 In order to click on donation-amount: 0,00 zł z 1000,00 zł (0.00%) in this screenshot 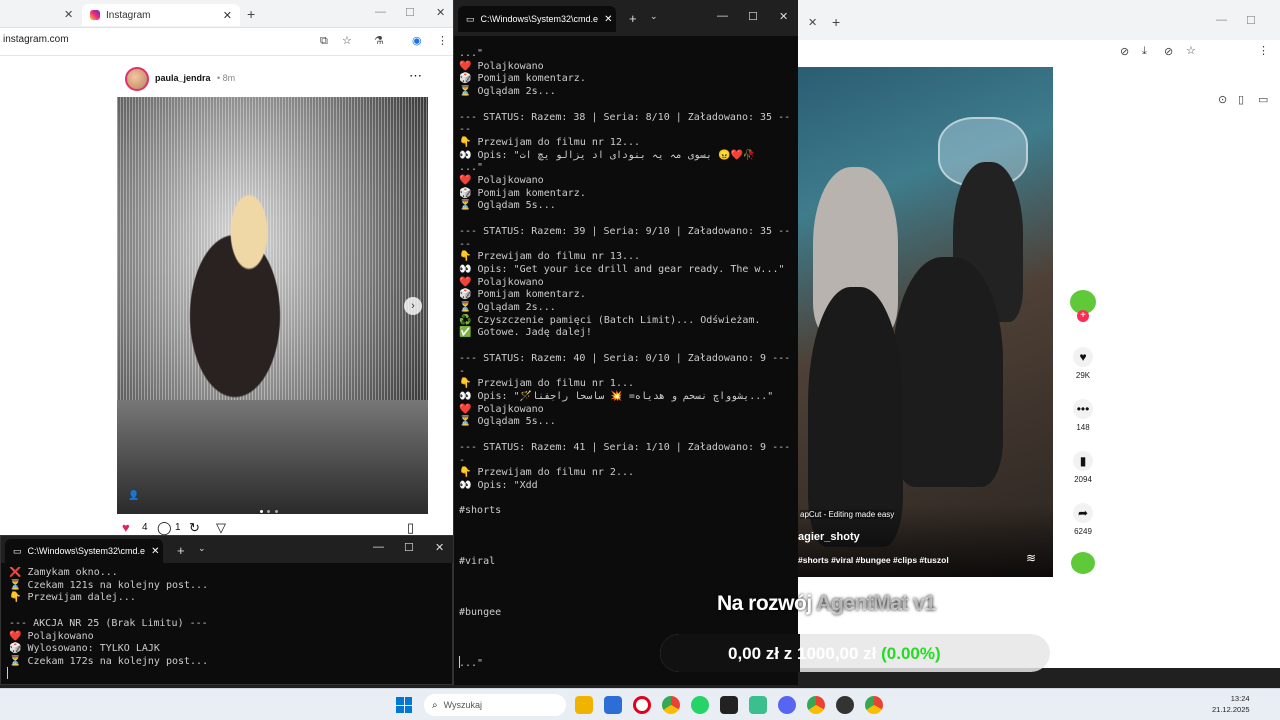, I will do `click(834, 654)`.